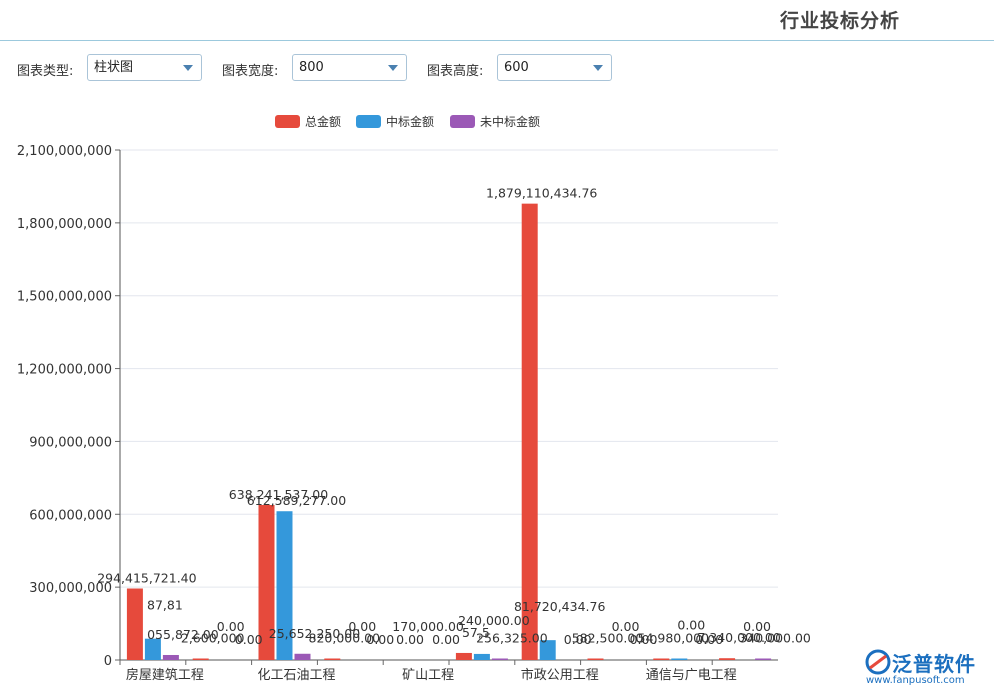 The image size is (994, 697). What do you see at coordinates (296, 500) in the screenshot?
I see `data-label: 612,589,277.00` at bounding box center [296, 500].